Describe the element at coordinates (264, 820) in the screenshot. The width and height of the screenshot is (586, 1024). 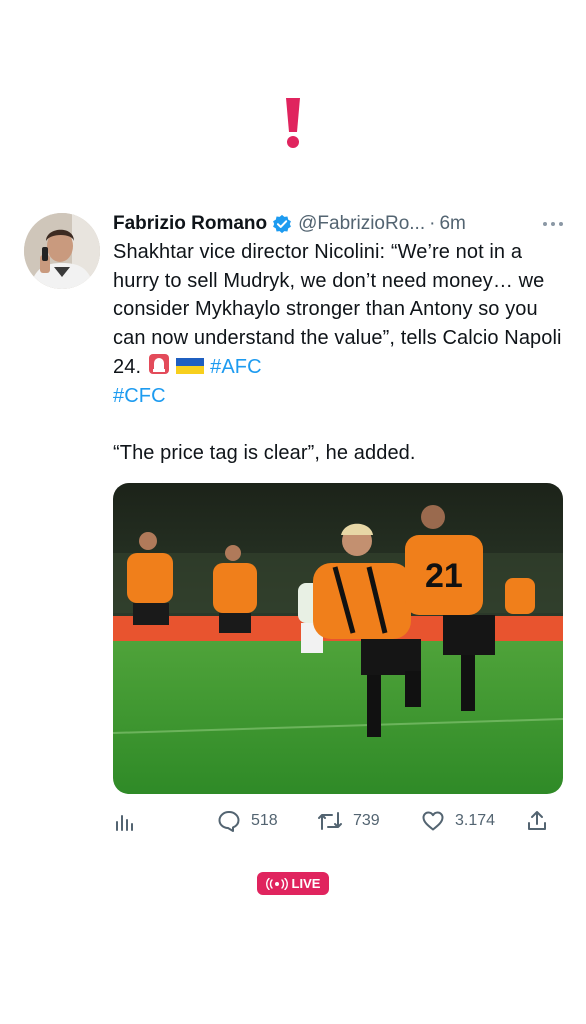
I see `reply-count: 518` at that location.